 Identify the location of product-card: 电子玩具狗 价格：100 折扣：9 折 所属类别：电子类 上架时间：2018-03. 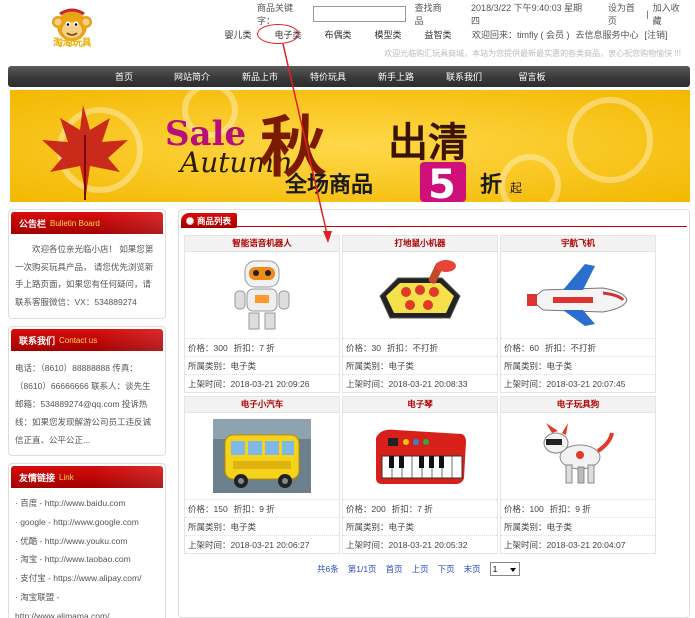
(578, 475).